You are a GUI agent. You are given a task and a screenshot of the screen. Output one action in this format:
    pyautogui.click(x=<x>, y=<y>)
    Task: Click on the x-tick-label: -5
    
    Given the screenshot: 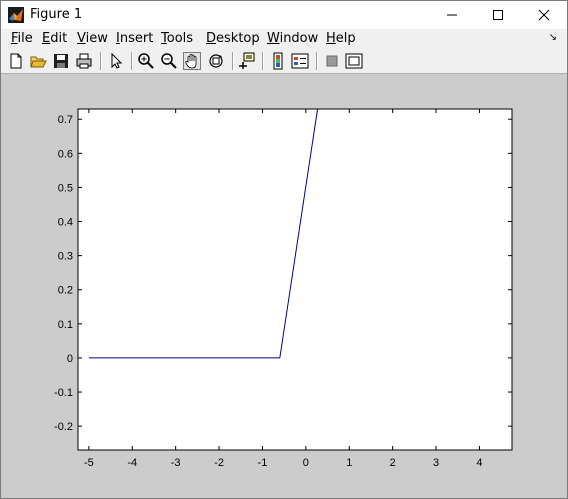 What is the action you would take?
    pyautogui.click(x=89, y=463)
    